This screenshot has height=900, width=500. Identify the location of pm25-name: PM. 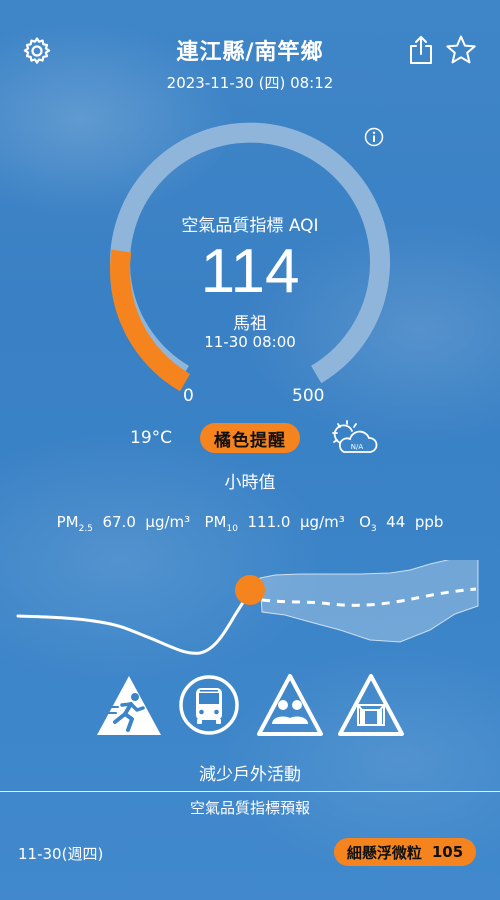
(67, 522).